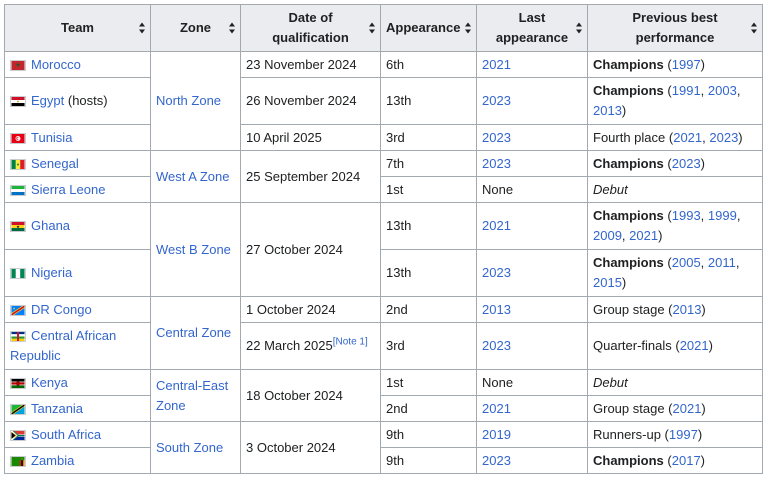  Describe the element at coordinates (350, 342) in the screenshot. I see `footnote-link: [Note 1]` at that location.